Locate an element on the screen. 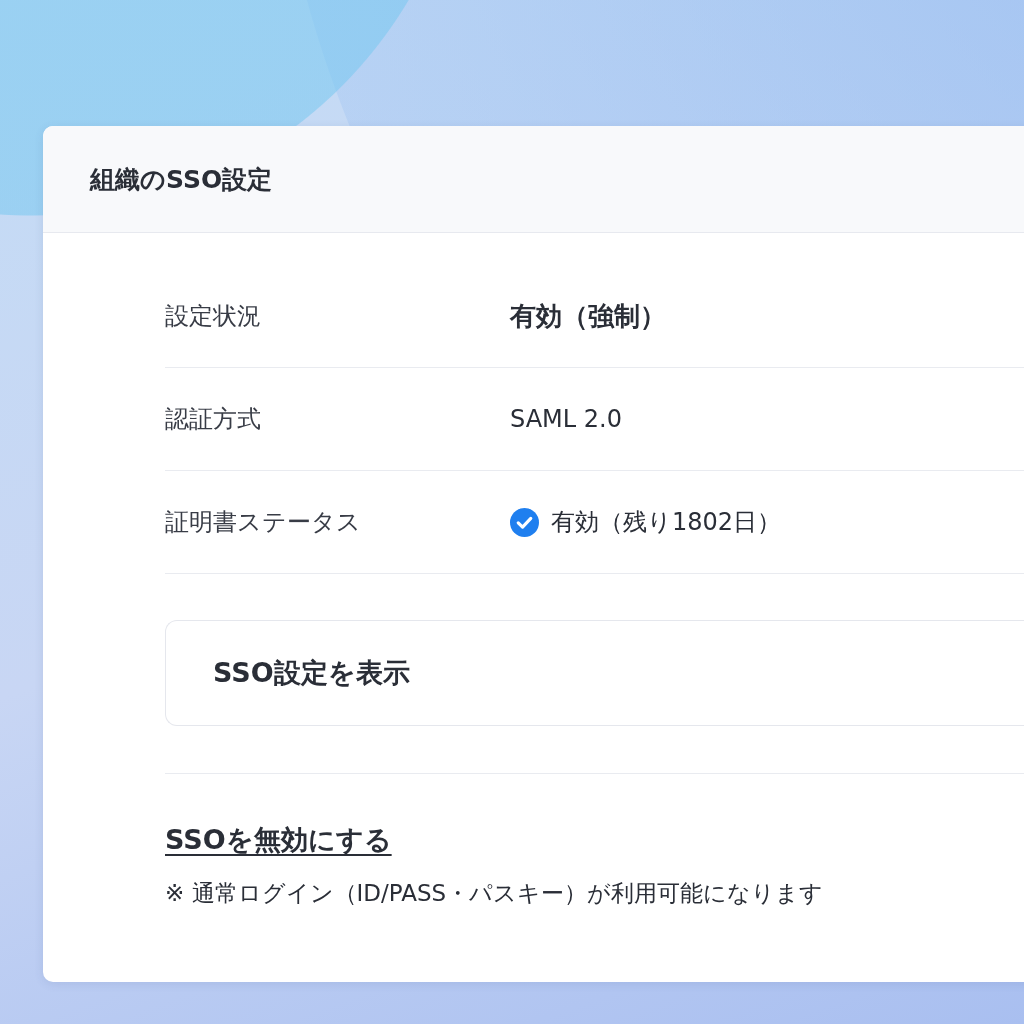 This screenshot has height=1024, width=1024. field-value: 有効（強制） is located at coordinates (588, 316).